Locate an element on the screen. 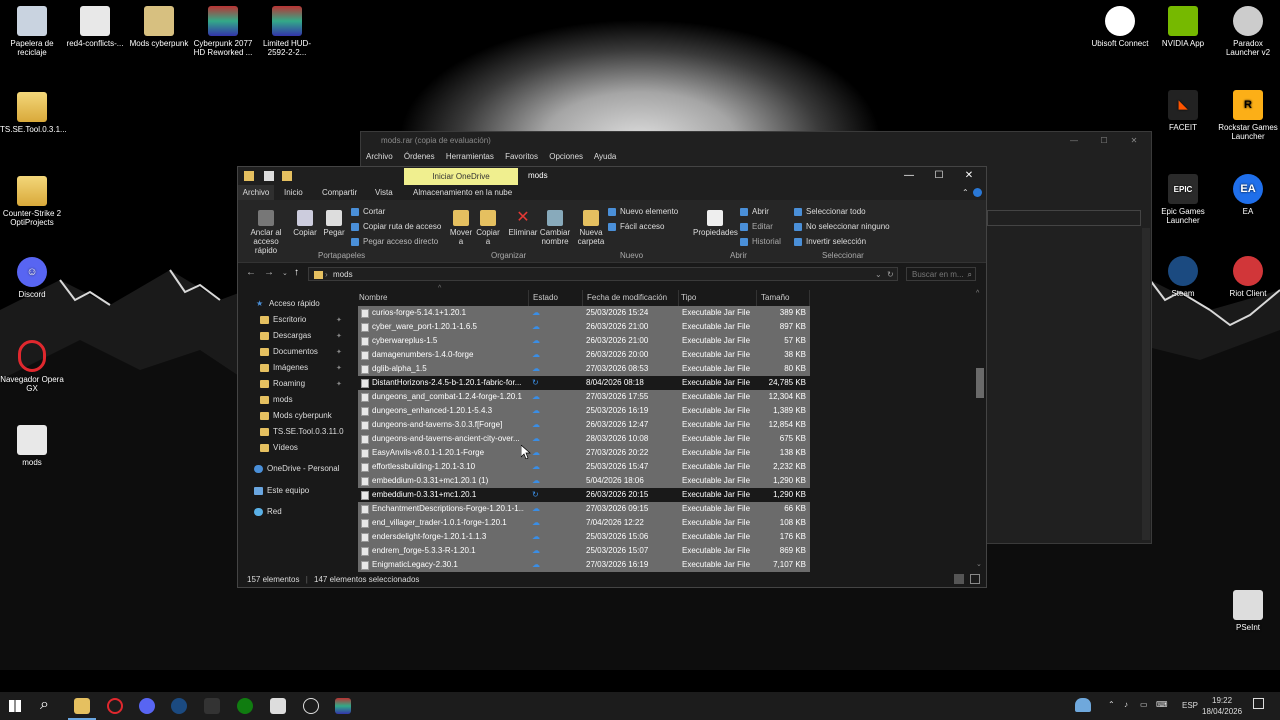  terminal-icon is located at coordinates (212, 706).